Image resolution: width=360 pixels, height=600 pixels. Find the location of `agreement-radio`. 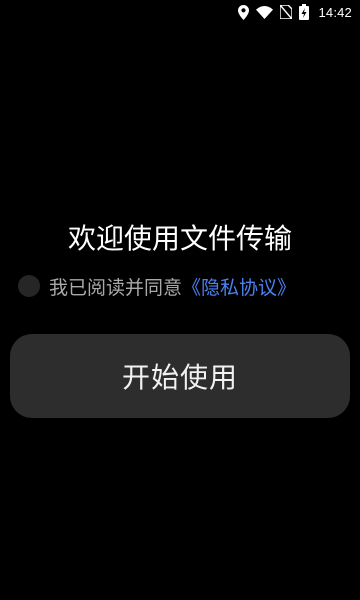

agreement-radio is located at coordinates (29, 286).